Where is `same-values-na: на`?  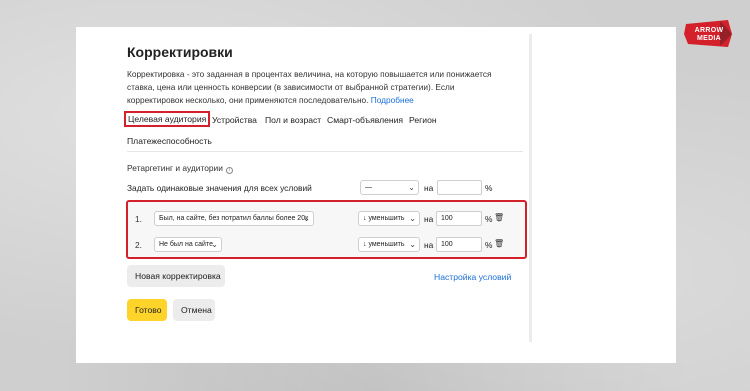 same-values-na: на is located at coordinates (429, 188).